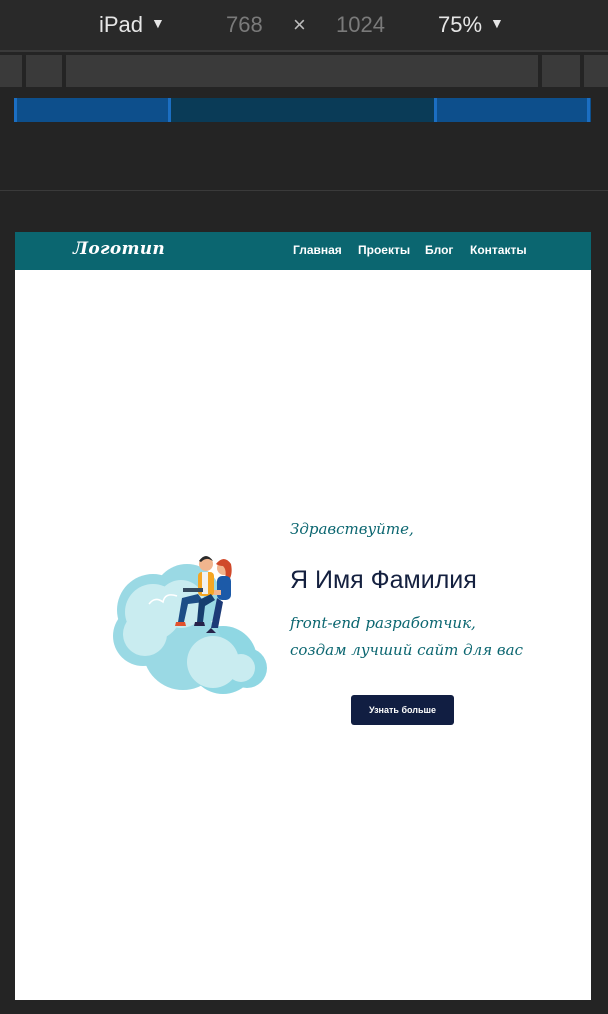  Describe the element at coordinates (190, 629) in the screenshot. I see `cloud-shape` at that location.